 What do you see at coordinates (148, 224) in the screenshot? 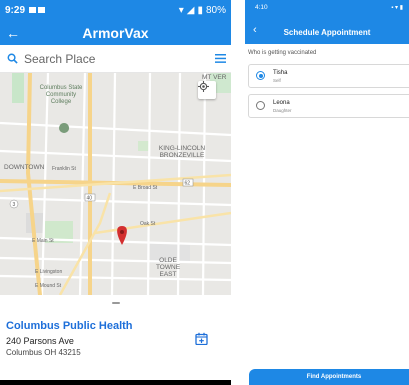
I see `map-label: Oak St` at bounding box center [148, 224].